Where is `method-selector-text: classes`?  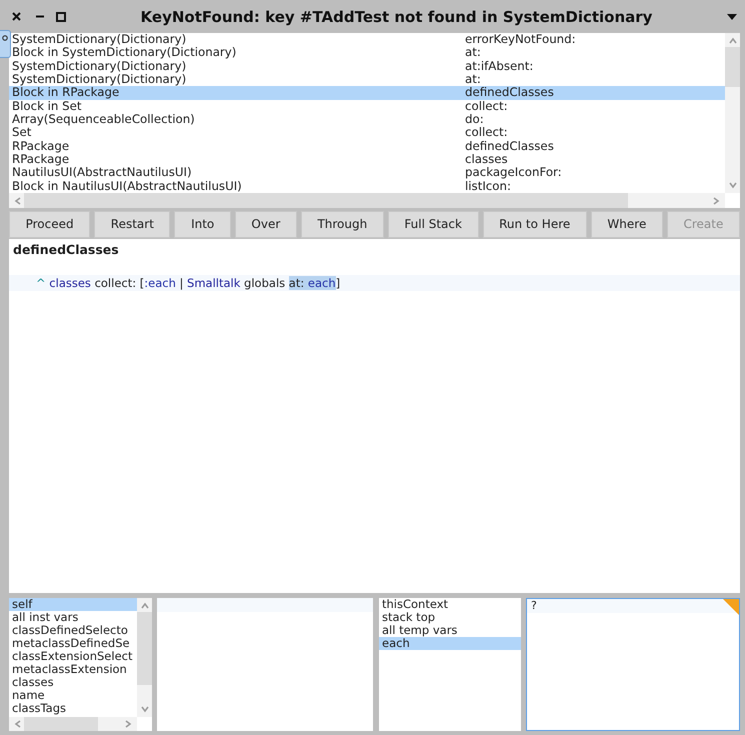 method-selector-text: classes is located at coordinates (486, 159).